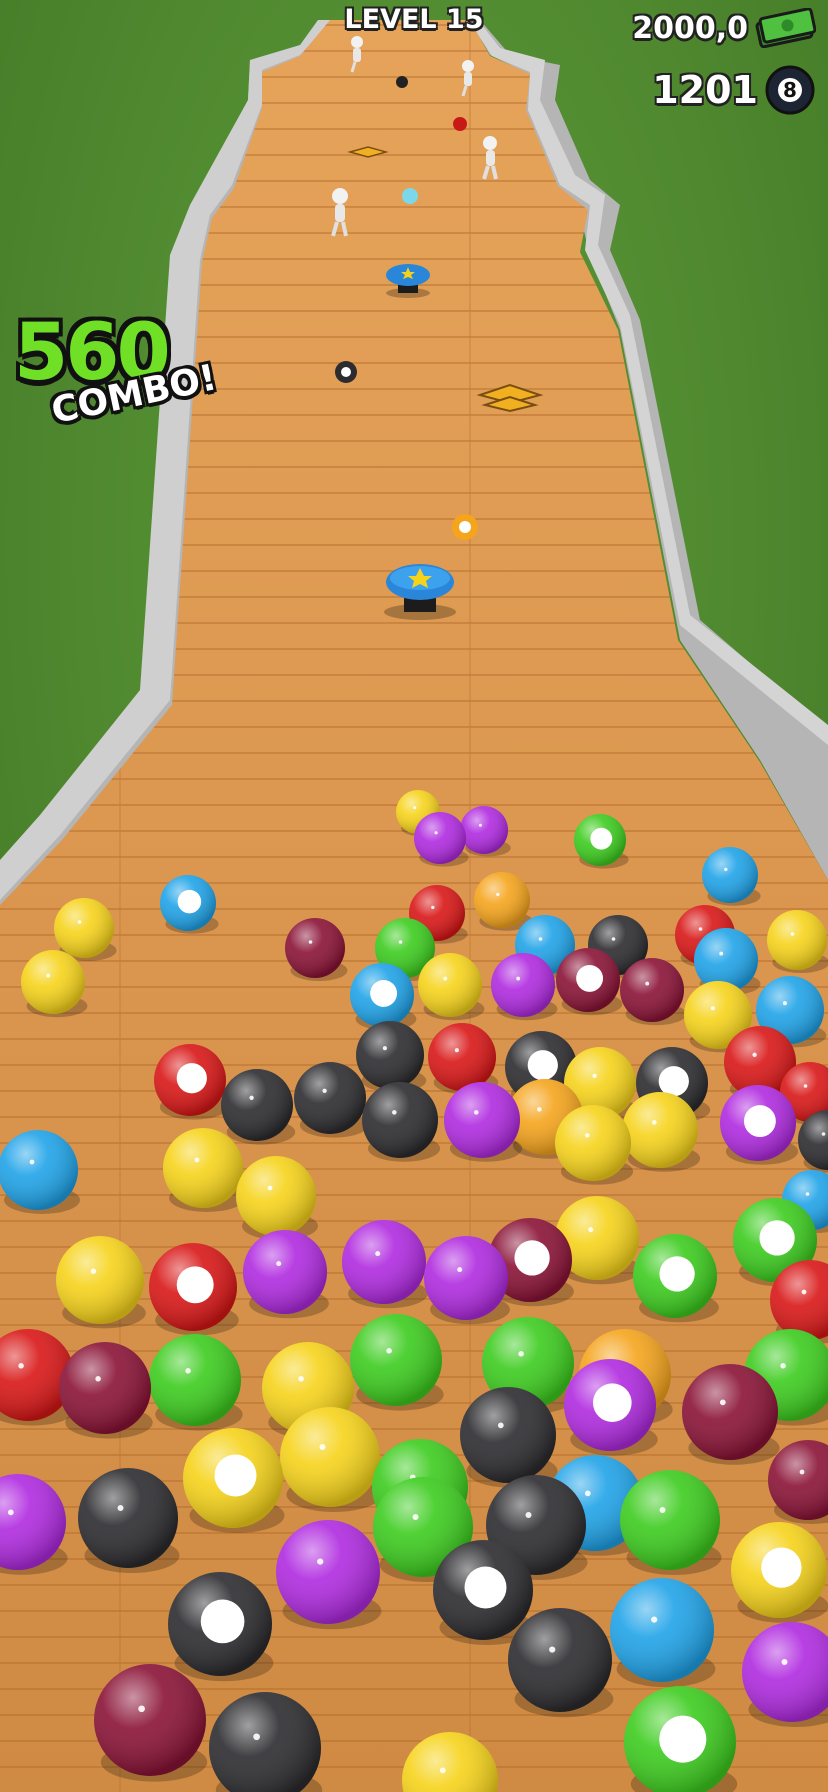 The image size is (828, 1792). Describe the element at coordinates (410, 196) in the screenshot. I see `gem-pickup` at that location.